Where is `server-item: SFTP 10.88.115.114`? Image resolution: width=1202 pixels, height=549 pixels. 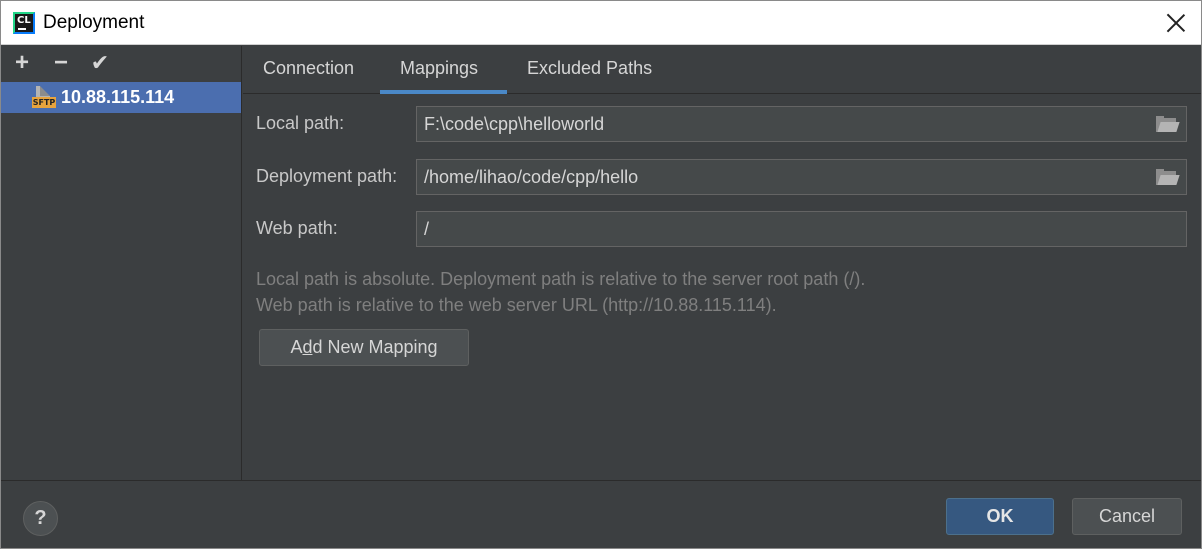 server-item: SFTP 10.88.115.114 is located at coordinates (121, 97).